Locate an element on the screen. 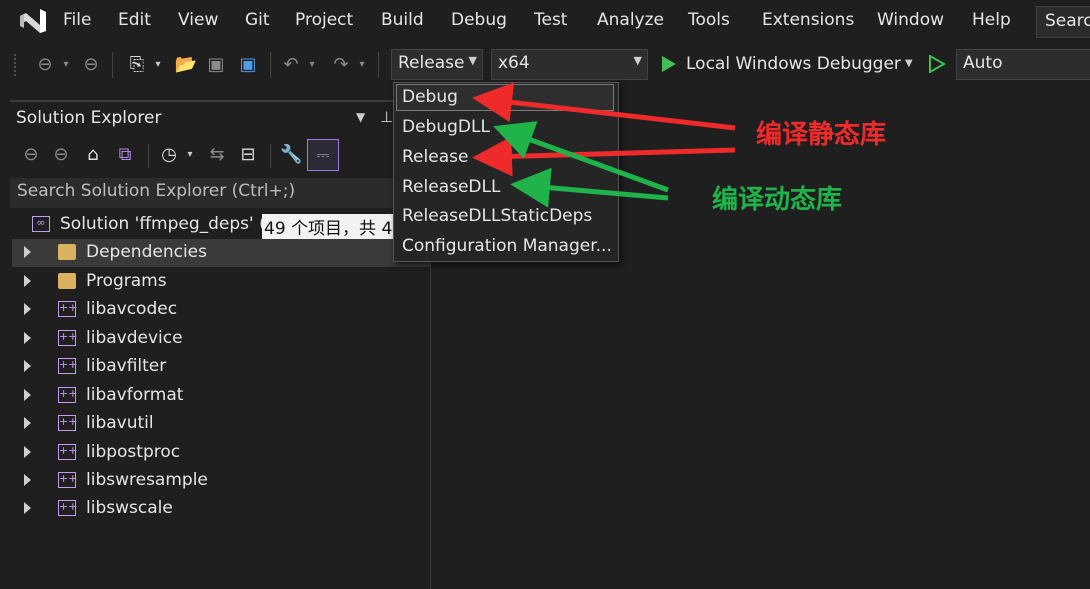 This screenshot has height=589, width=1090. arrow-to-debugdll is located at coordinates (581, 157).